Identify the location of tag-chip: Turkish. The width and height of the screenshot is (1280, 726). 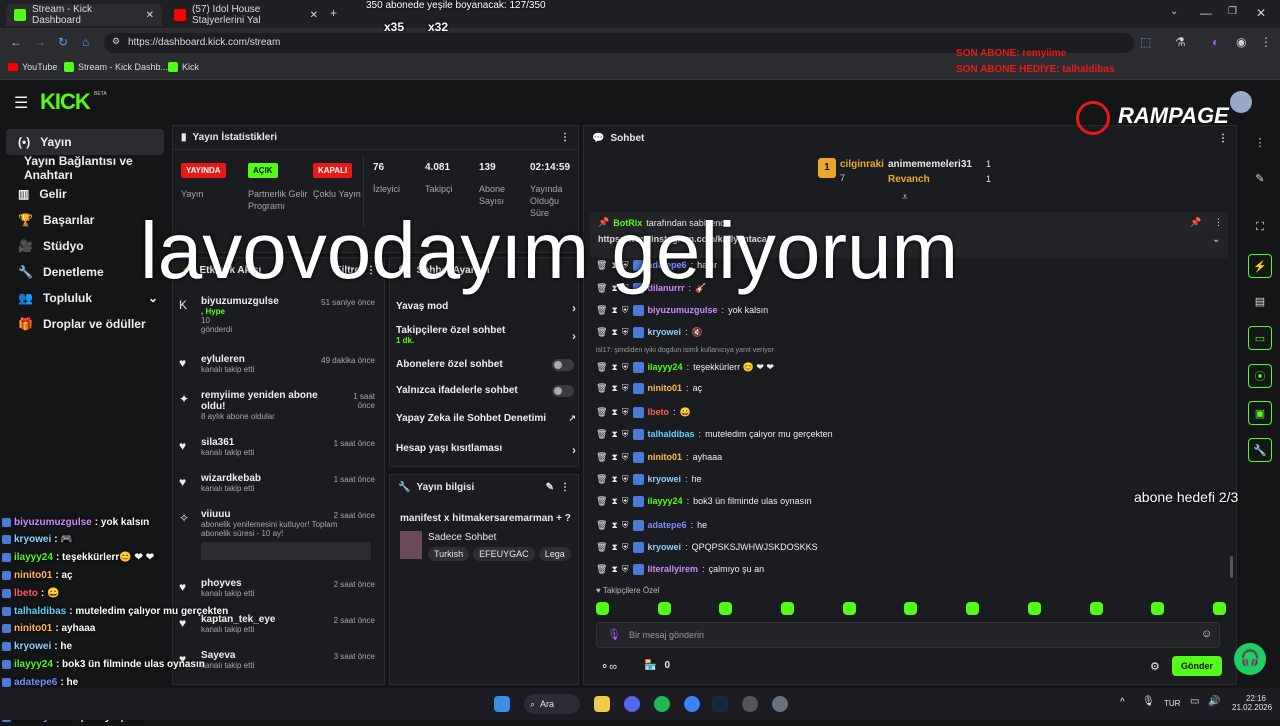
(449, 554).